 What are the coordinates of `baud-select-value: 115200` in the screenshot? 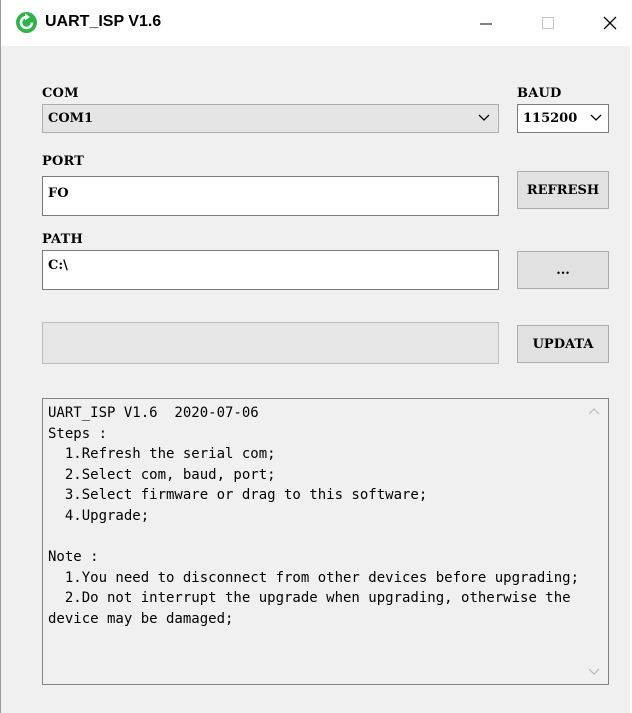 It's located at (550, 118).